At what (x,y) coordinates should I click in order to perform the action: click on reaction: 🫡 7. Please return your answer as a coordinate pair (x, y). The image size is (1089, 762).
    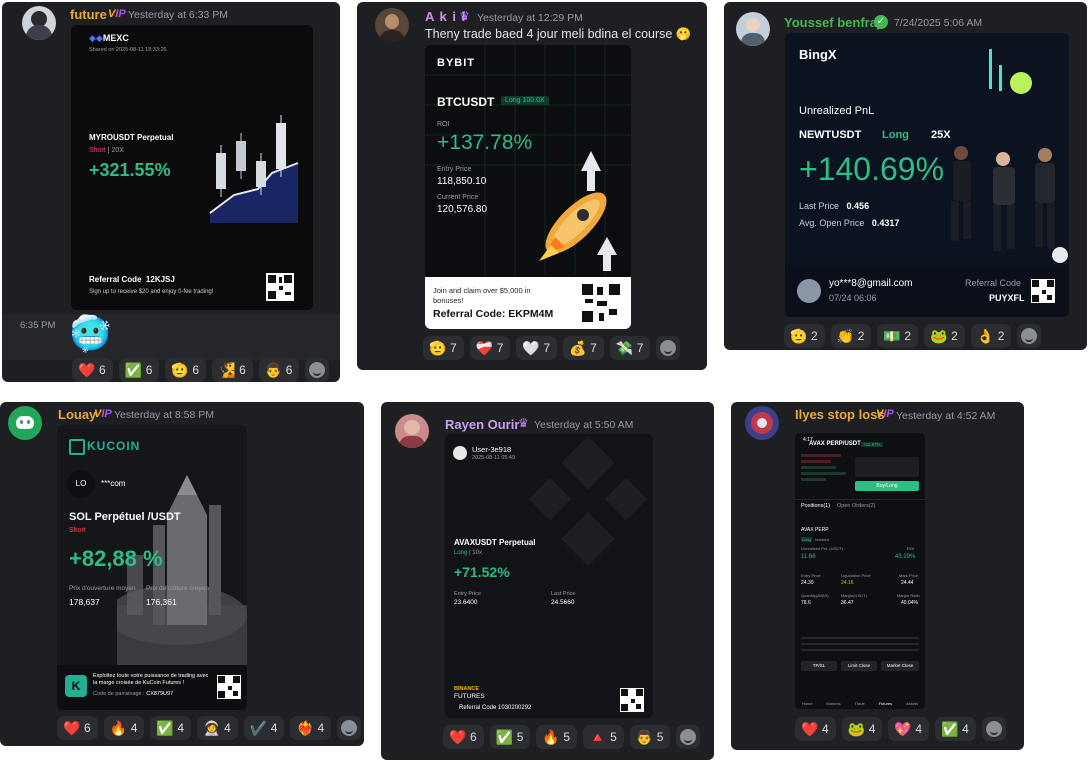
    Looking at the image, I should click on (443, 348).